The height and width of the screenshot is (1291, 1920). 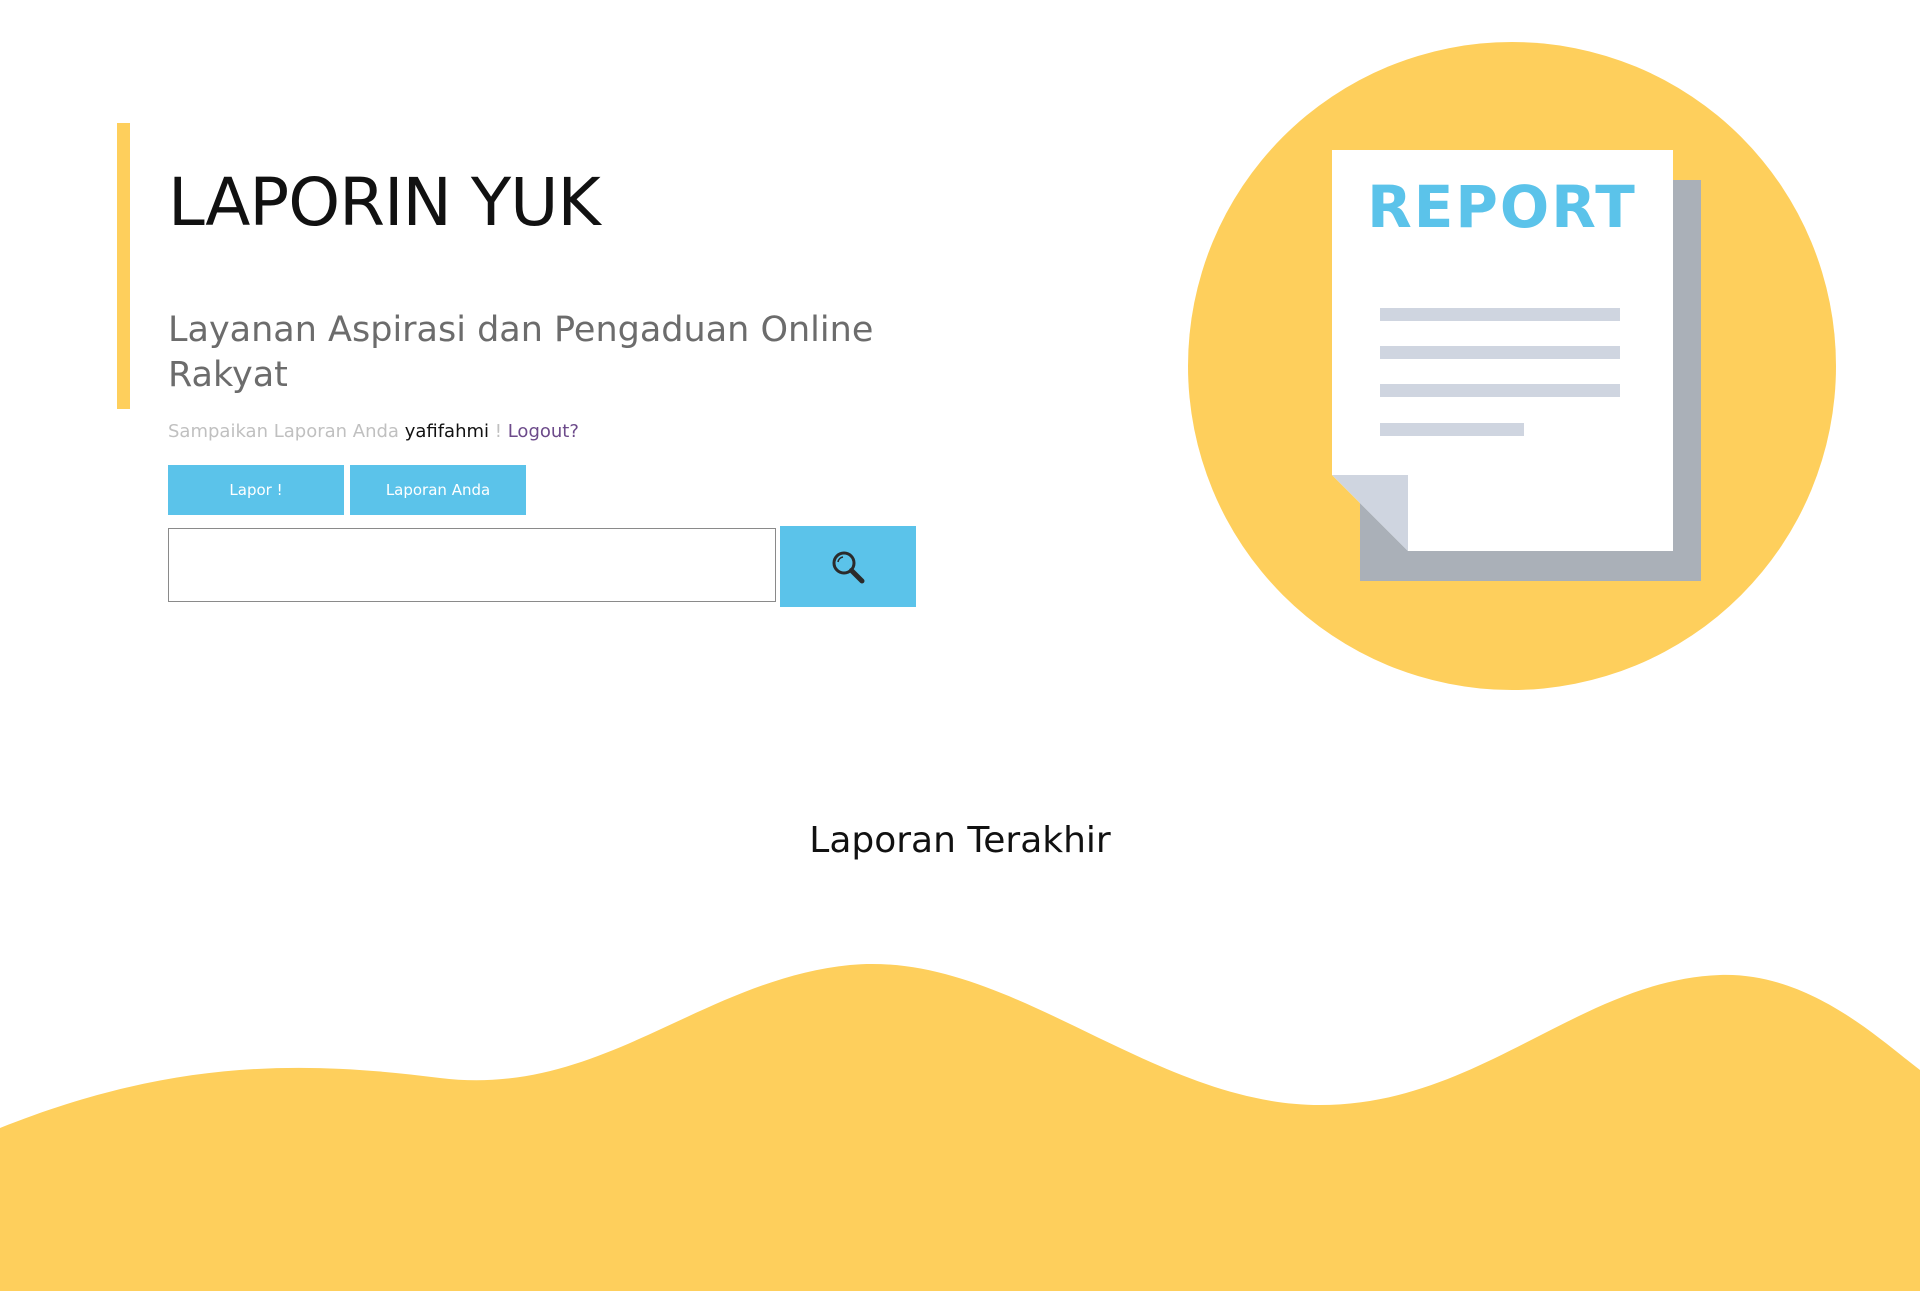 I want to click on search-button, so click(x=848, y=566).